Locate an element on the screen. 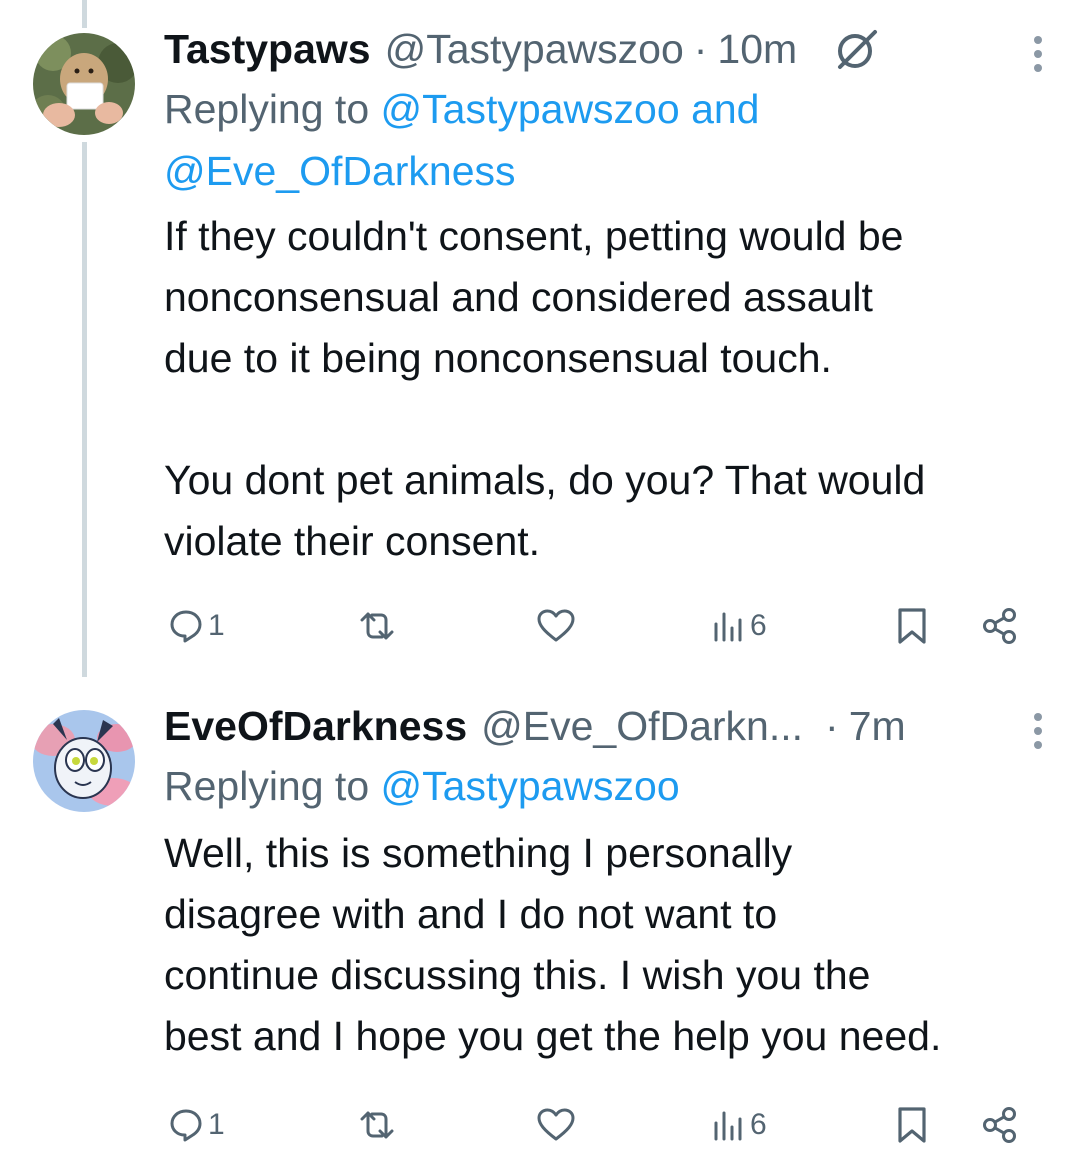 This screenshot has height=1172, width=1080. tweet-header: Tastypaws @Tastypawszoo · 10m is located at coordinates (607, 49).